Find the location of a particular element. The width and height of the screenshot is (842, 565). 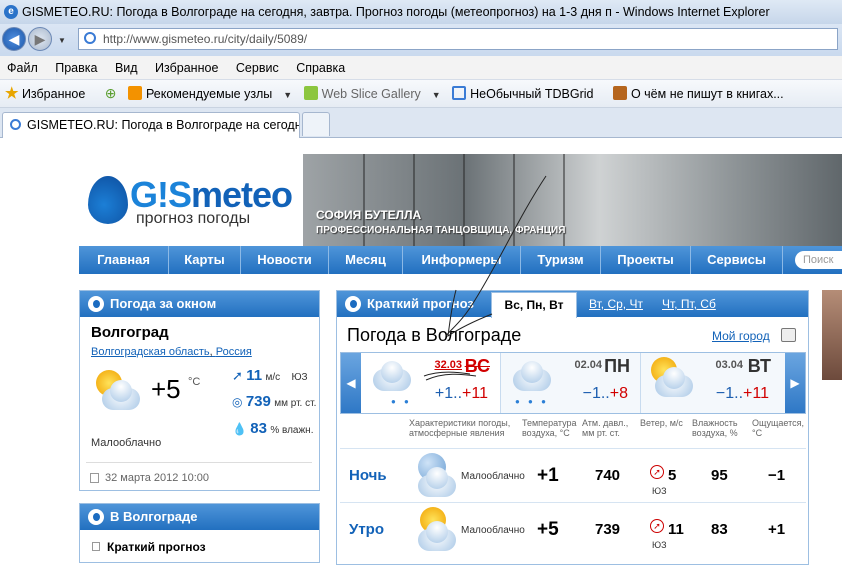

local-panel: В Волгограде is located at coordinates (199, 533).